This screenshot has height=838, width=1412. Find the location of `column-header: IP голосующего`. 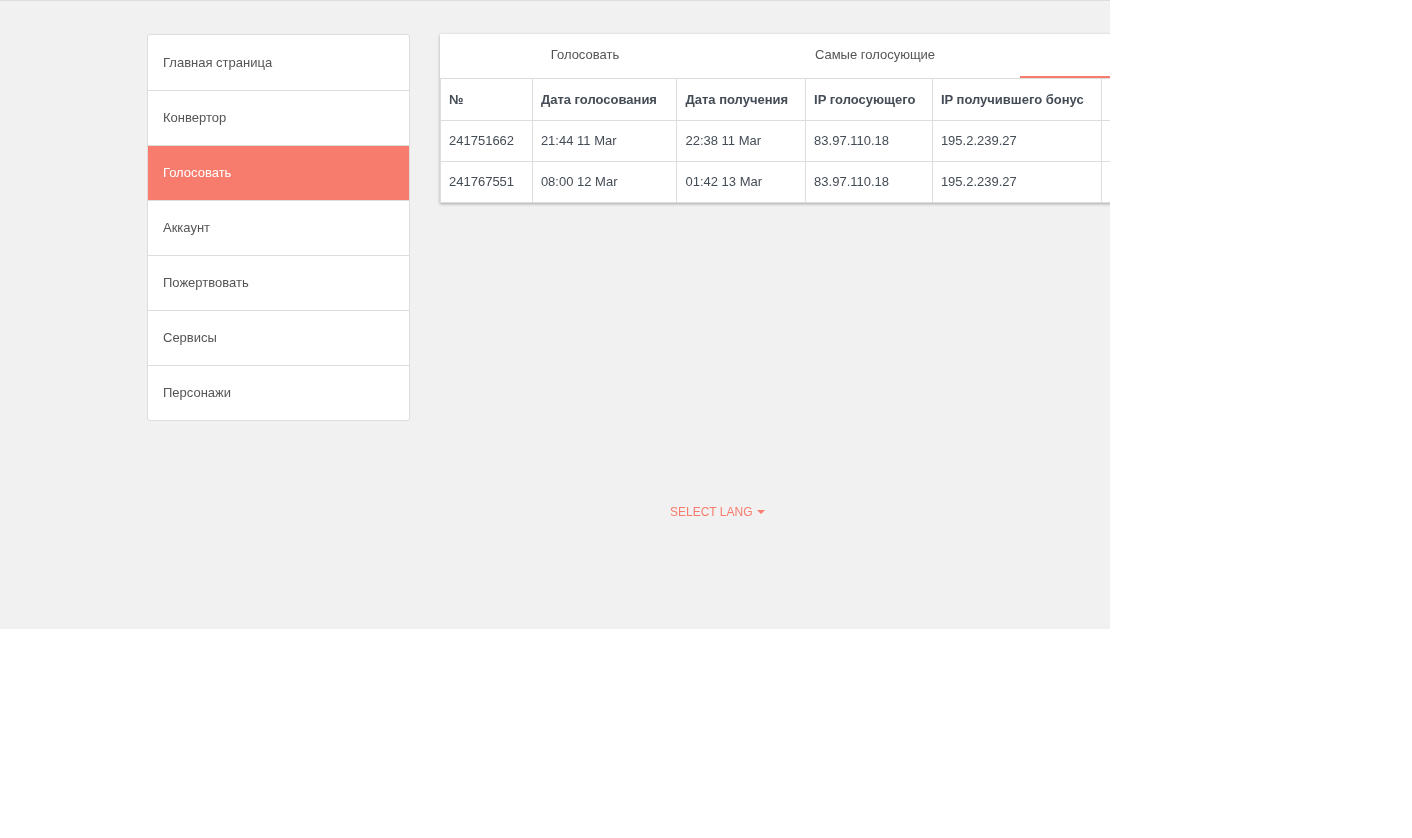

column-header: IP голосующего is located at coordinates (869, 99).